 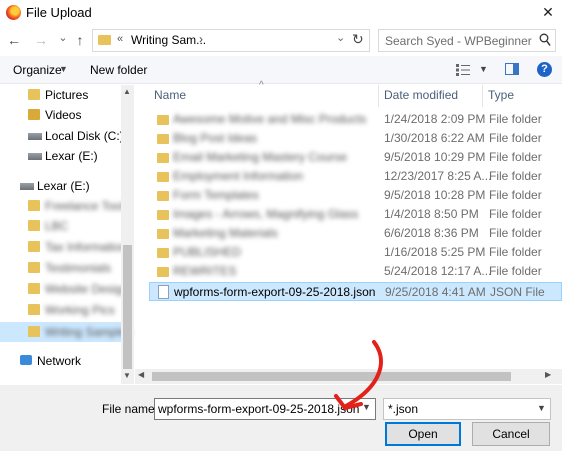 I want to click on folder-row: REWRITES 5/24/2018 12:17 A... File folder, so click(x=355, y=271).